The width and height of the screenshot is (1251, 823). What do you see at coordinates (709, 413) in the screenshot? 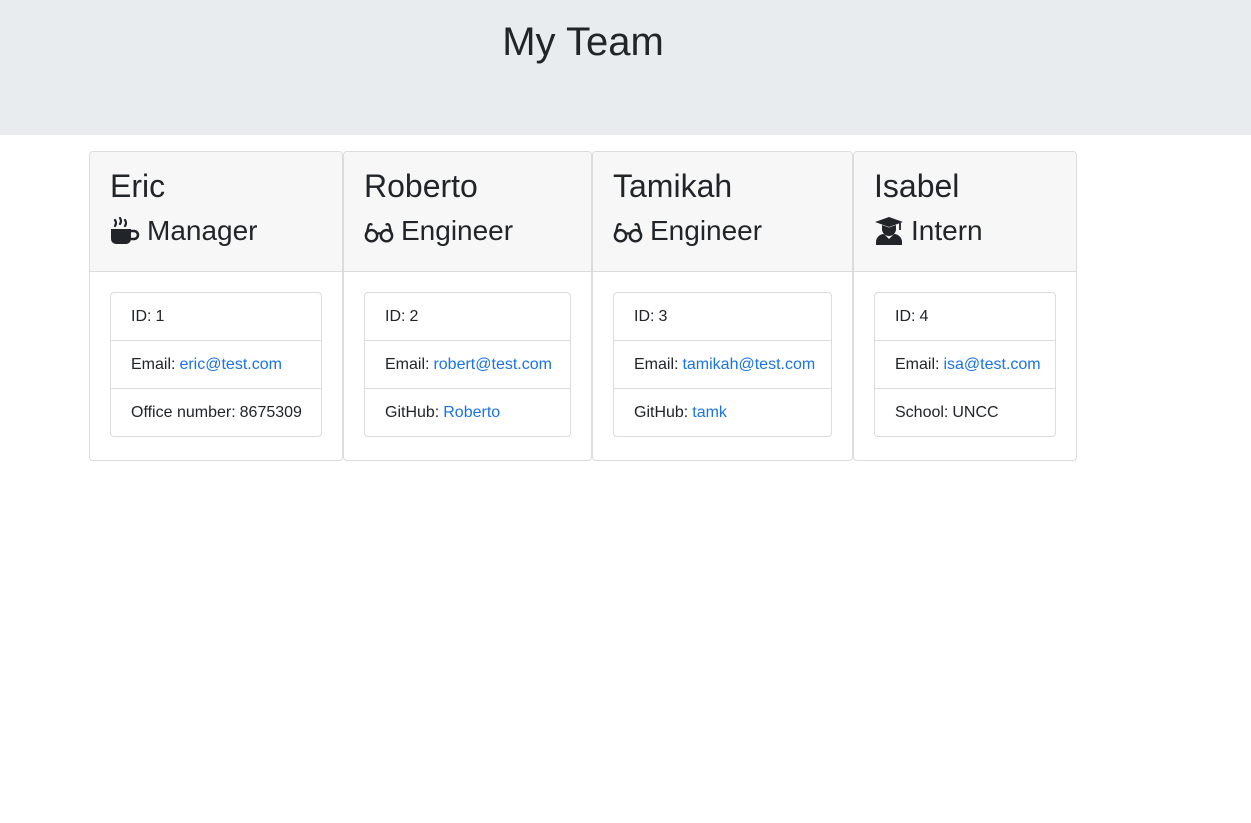
I see `github-link: tamk` at bounding box center [709, 413].